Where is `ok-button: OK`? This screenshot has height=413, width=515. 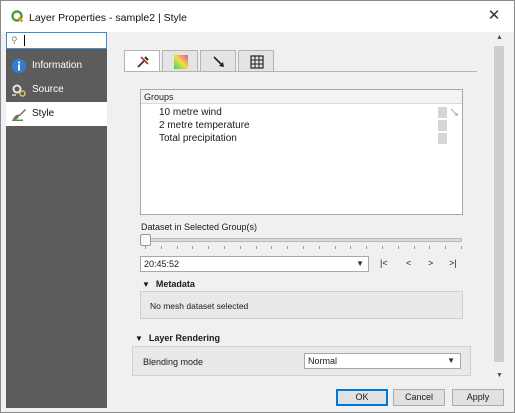 ok-button: OK is located at coordinates (362, 397).